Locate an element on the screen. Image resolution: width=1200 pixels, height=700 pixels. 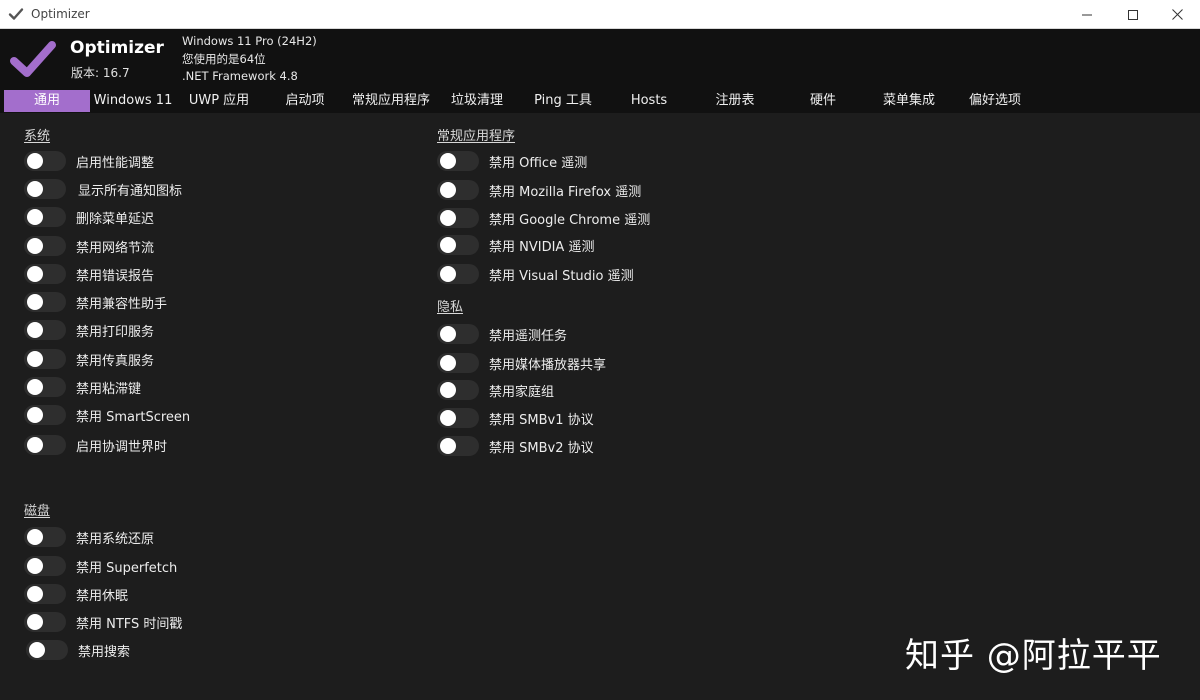
option-label: 禁用 NVIDIA 遥测 is located at coordinates (542, 247).